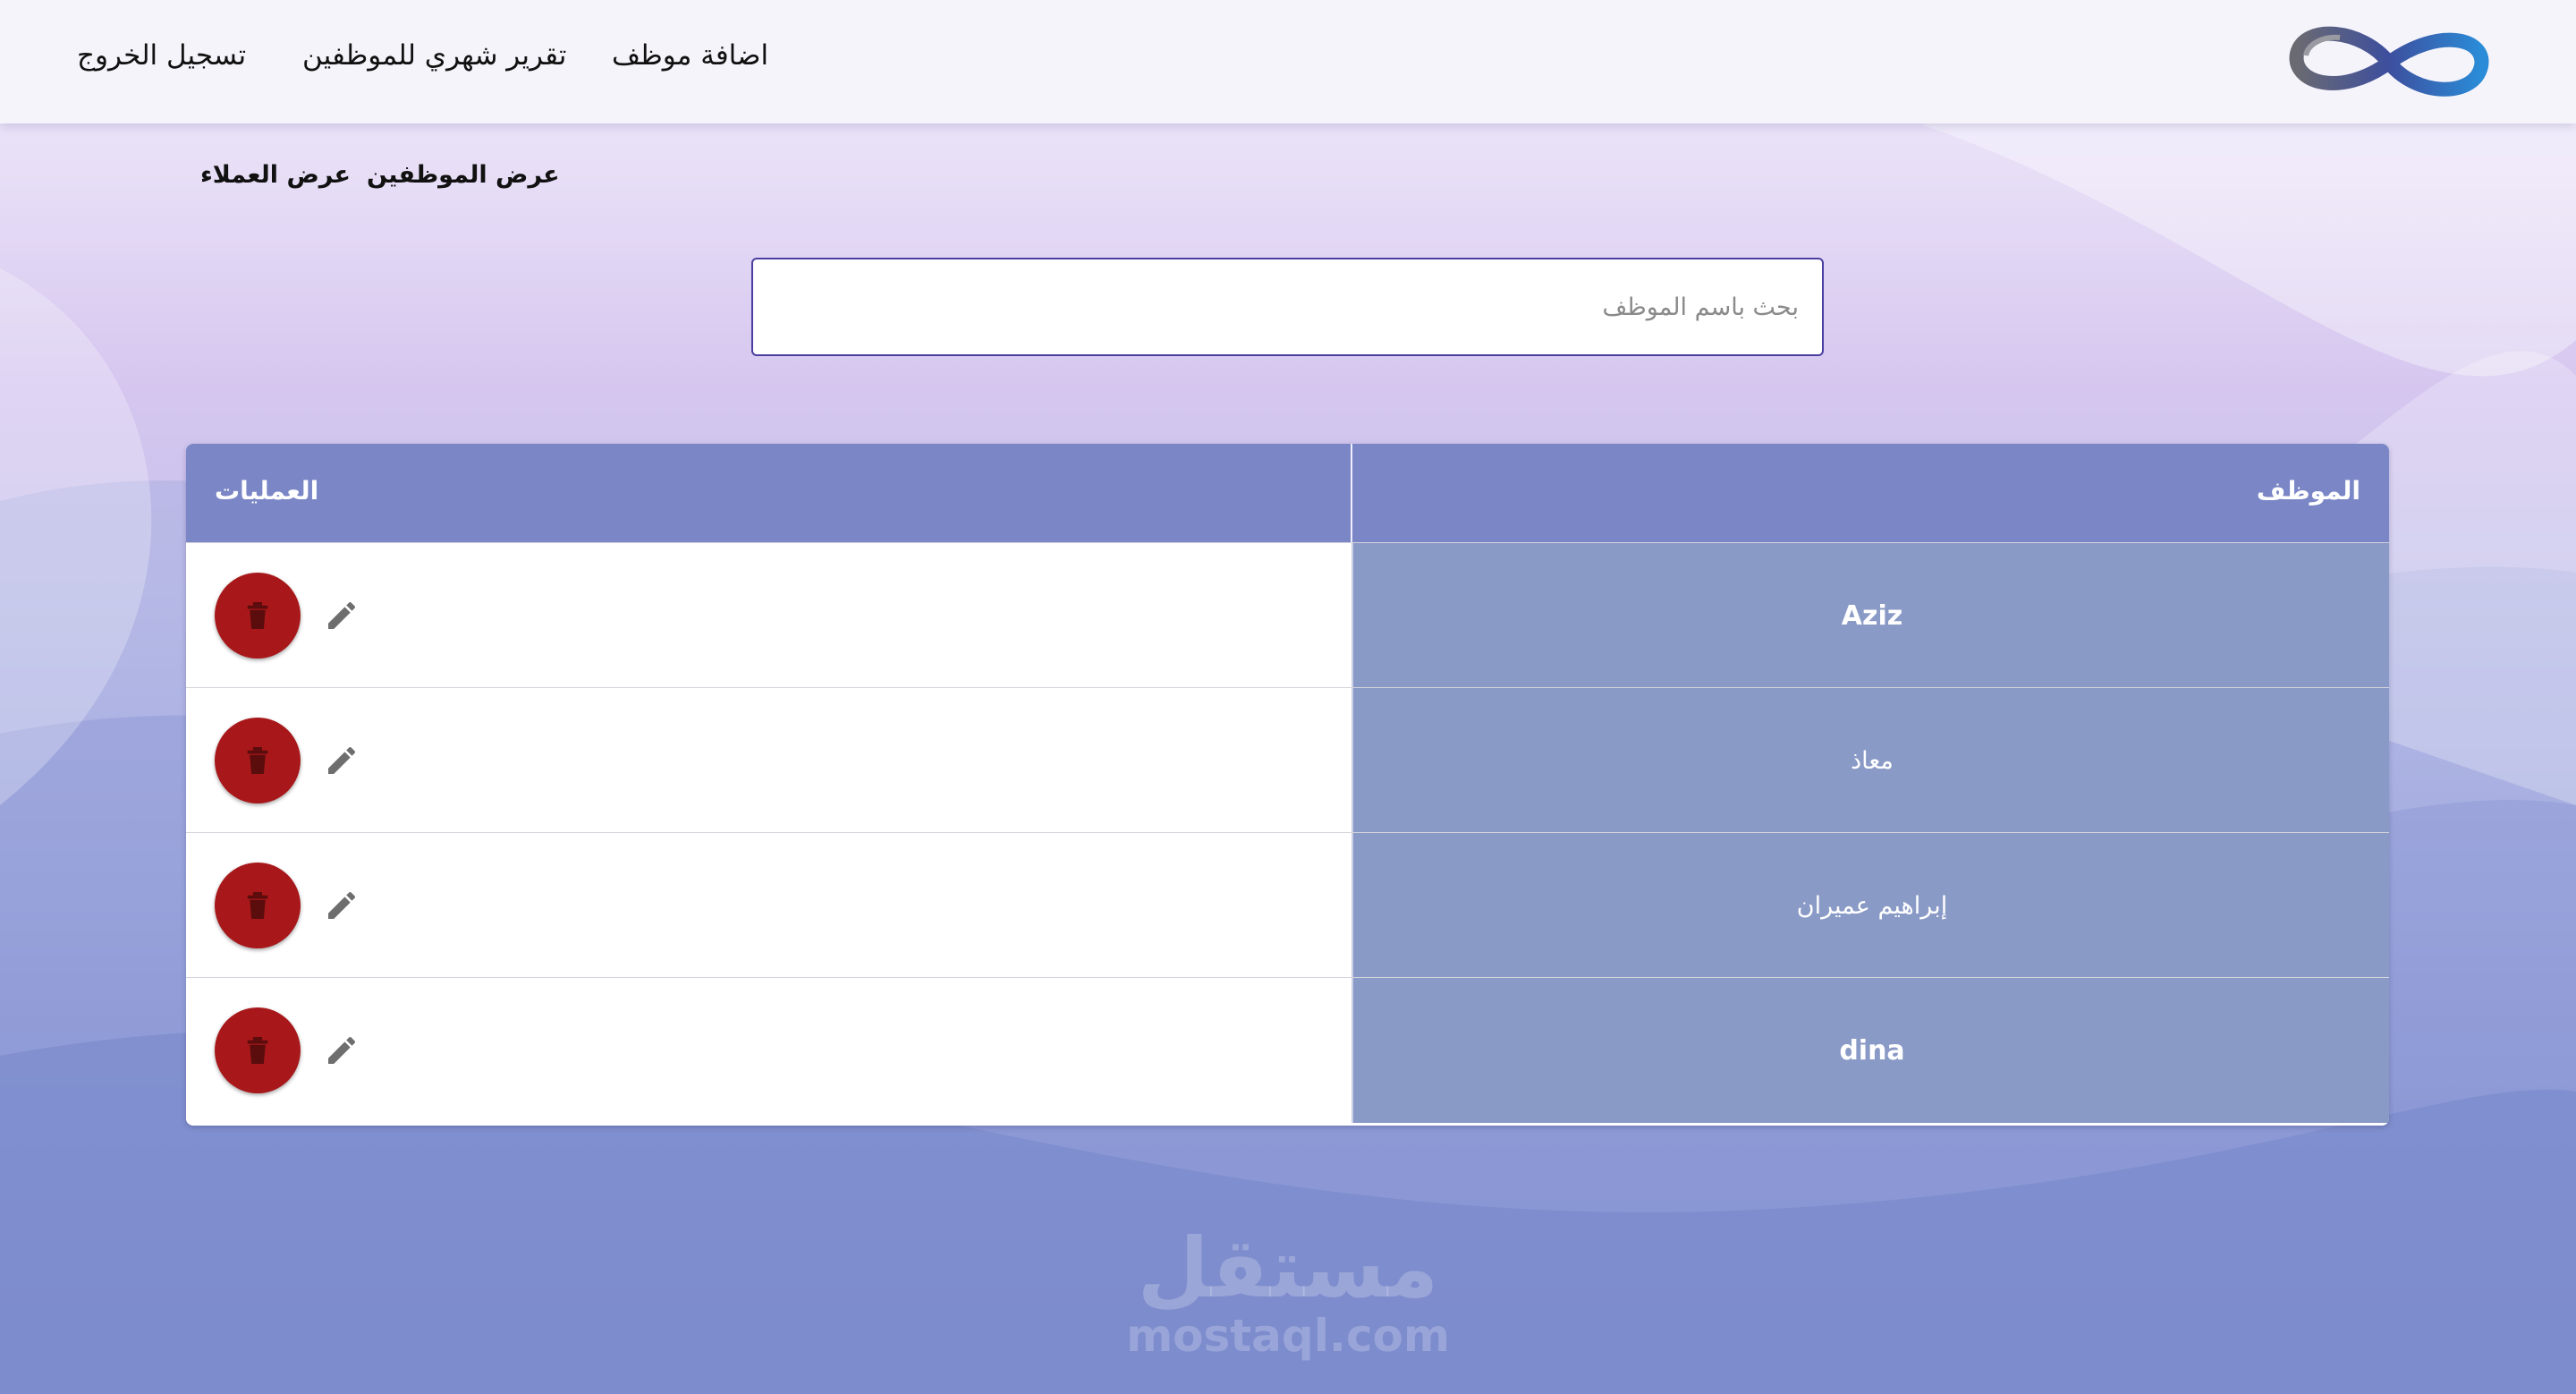 The width and height of the screenshot is (2576, 1394). Describe the element at coordinates (463, 175) in the screenshot. I see `subnav-employees: عرض الموظفين` at that location.